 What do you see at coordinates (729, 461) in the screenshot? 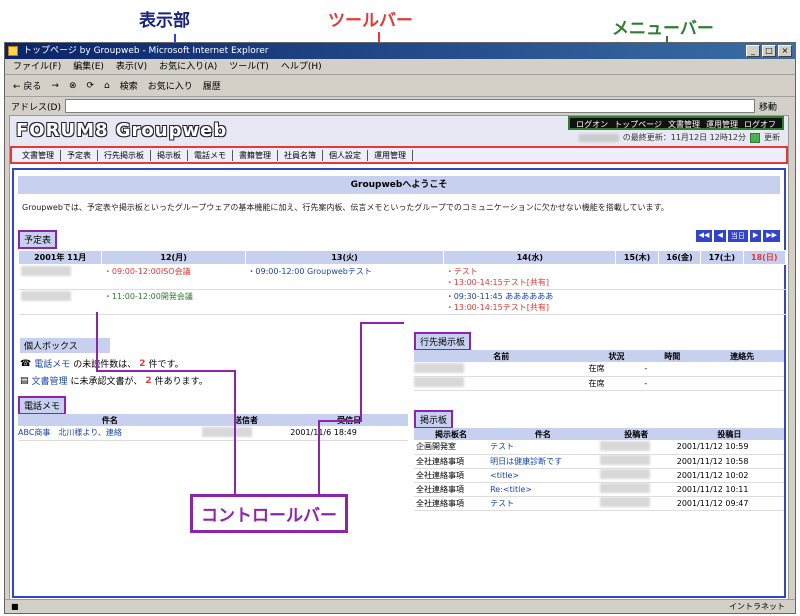
I see `post-date: 2001/11/12 10:58` at bounding box center [729, 461].